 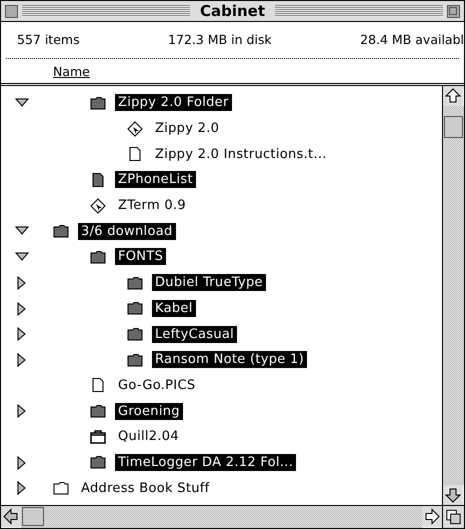 What do you see at coordinates (229, 359) in the screenshot?
I see `file-name: Ransom Note (type 1)` at bounding box center [229, 359].